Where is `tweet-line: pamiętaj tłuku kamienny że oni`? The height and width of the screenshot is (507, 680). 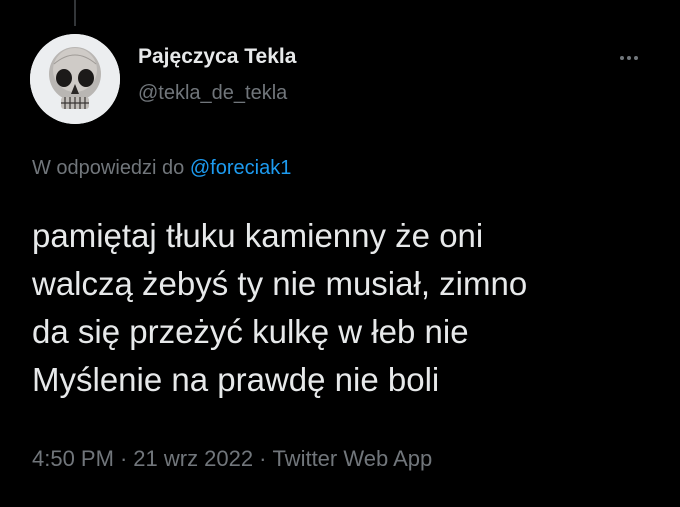
tweet-line: pamiętaj tłuku kamienny że oni is located at coordinates (258, 235).